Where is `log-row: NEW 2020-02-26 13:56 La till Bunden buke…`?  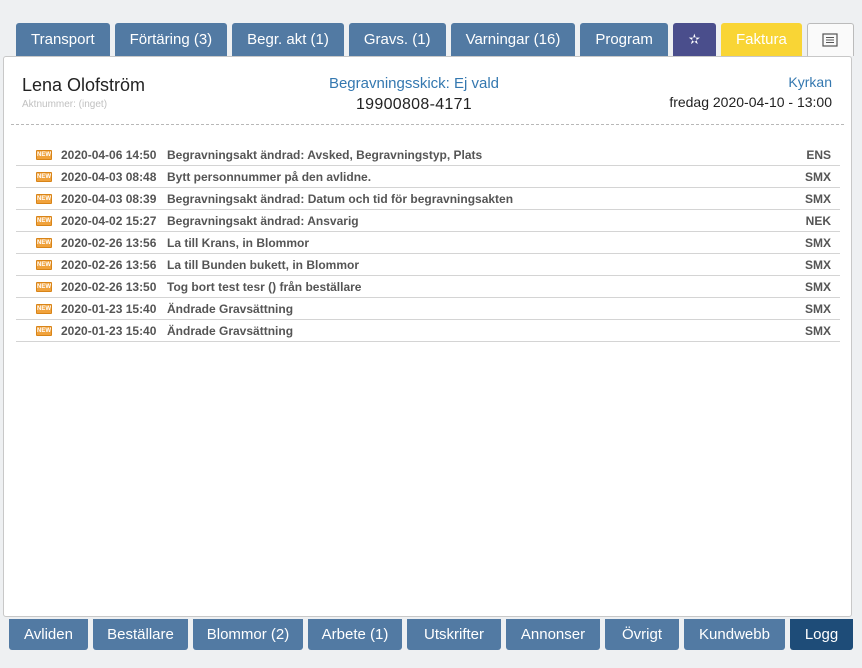 log-row: NEW 2020-02-26 13:56 La till Bunden buke… is located at coordinates (428, 265).